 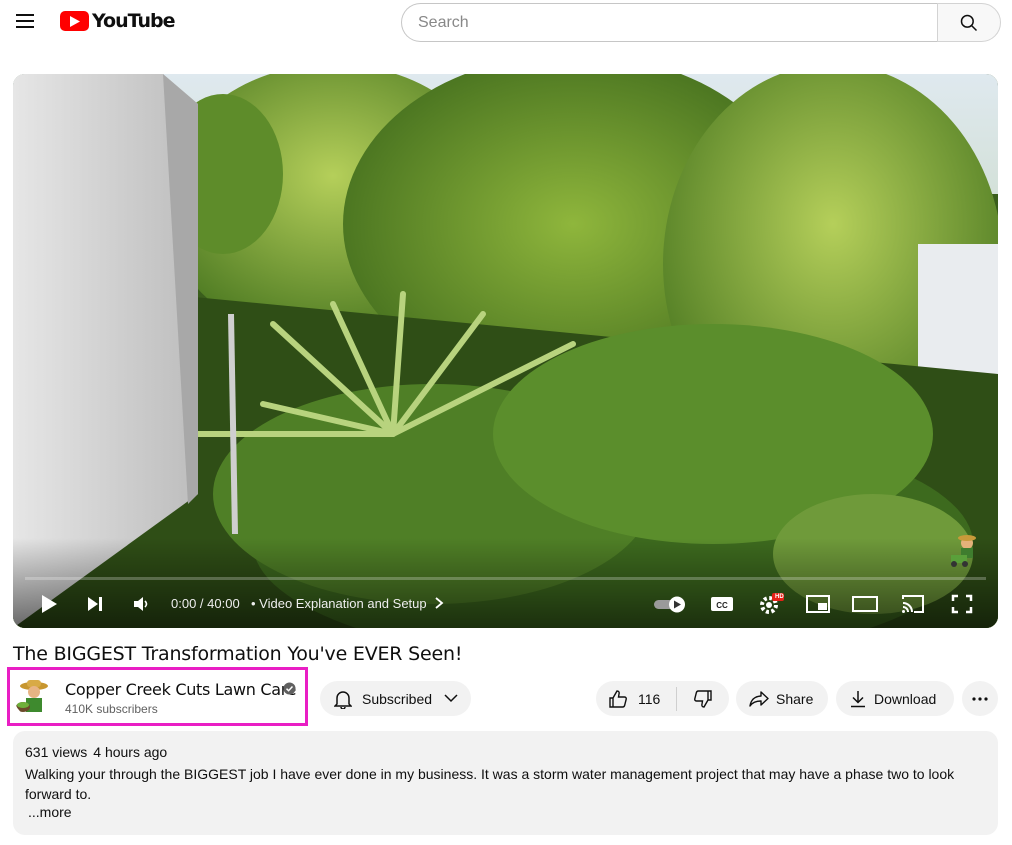 I want to click on more-icon, so click(x=980, y=698).